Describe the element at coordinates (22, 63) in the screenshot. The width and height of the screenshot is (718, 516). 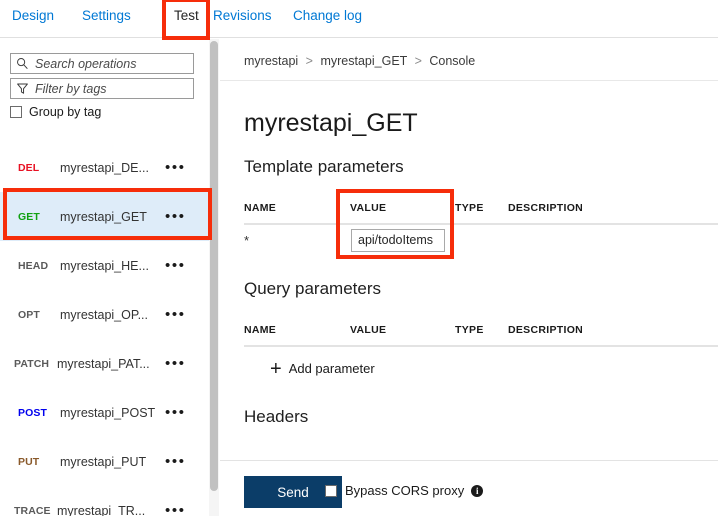
I see `search-icon` at that location.